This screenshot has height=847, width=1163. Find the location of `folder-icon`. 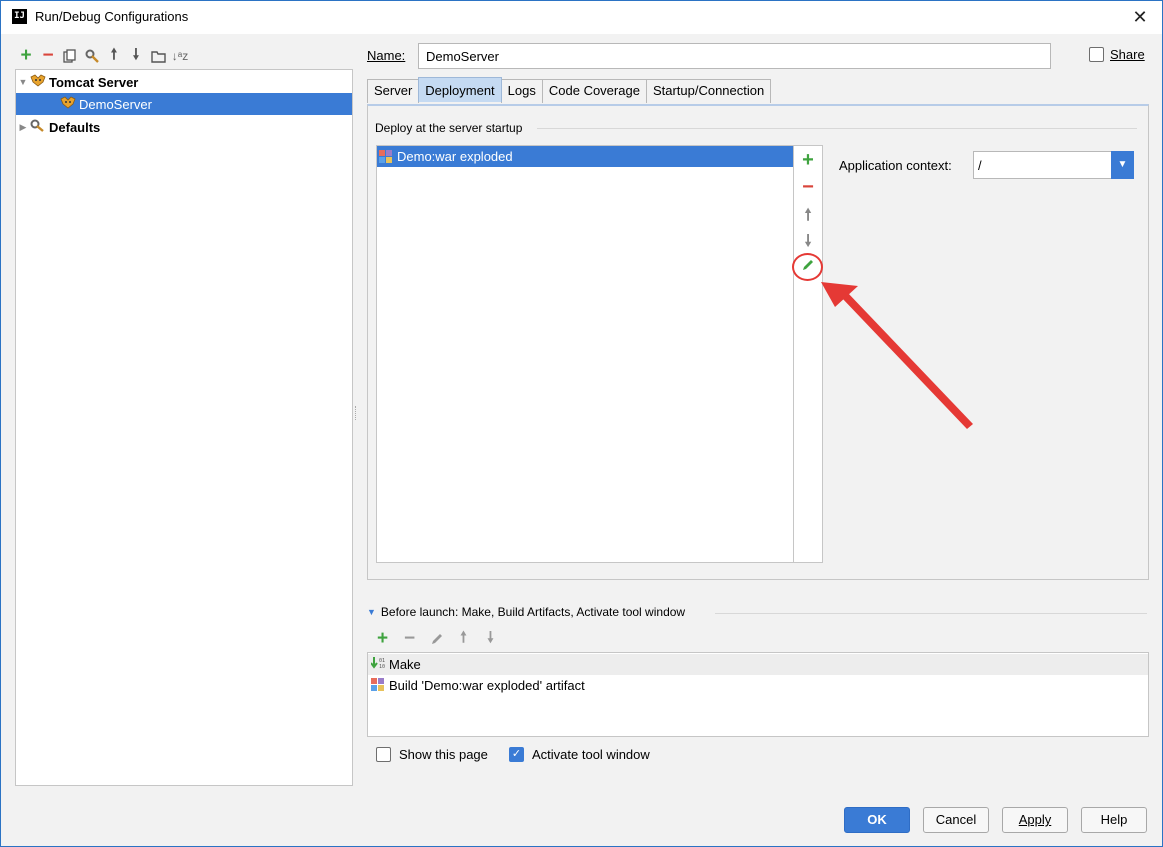

folder-icon is located at coordinates (158, 56).